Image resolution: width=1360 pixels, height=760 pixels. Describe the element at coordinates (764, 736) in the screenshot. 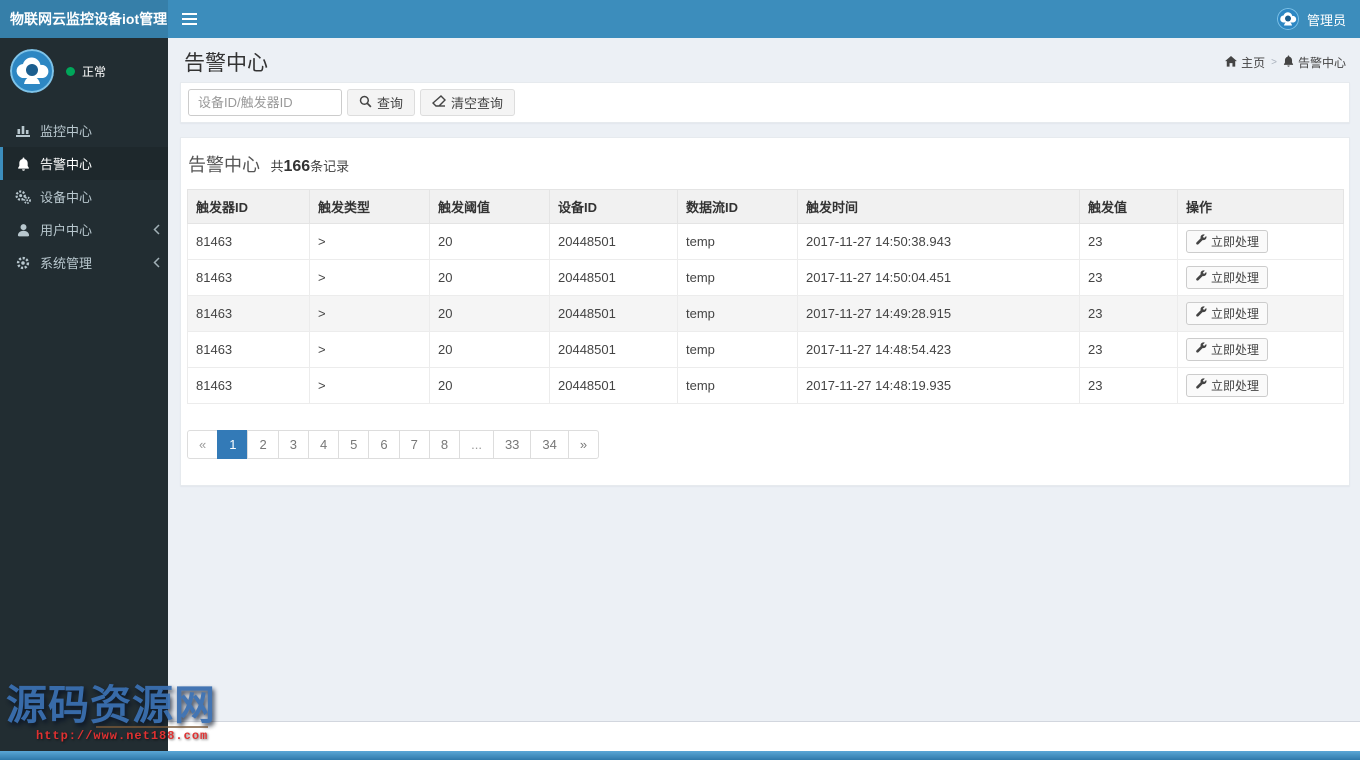

I see `page-footer` at that location.